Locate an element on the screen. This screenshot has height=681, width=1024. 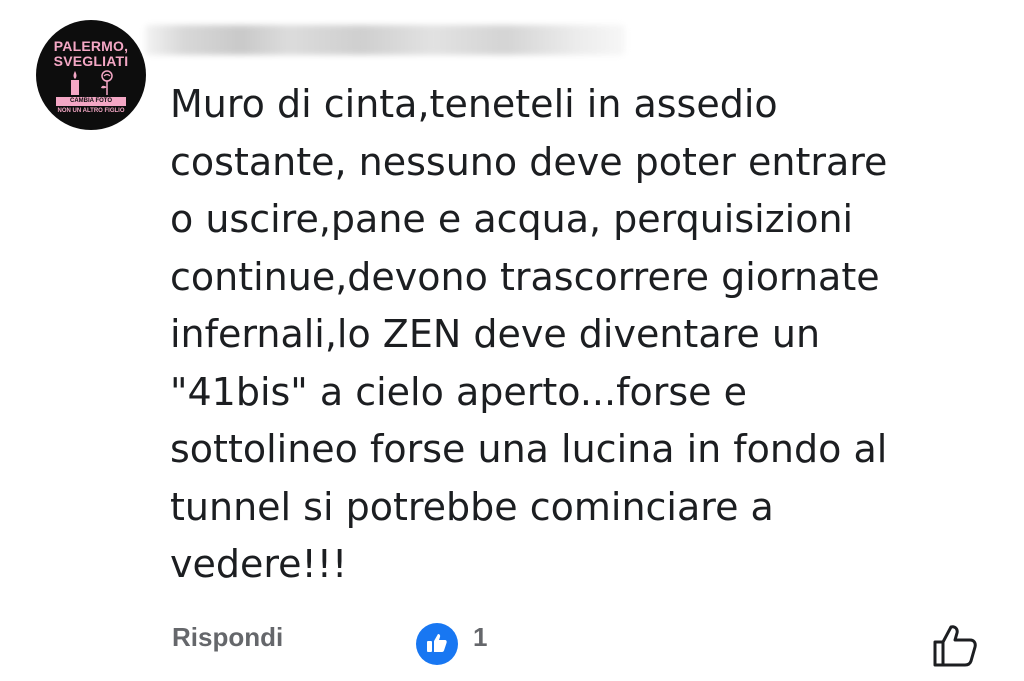
thumbs-up-outline-icon is located at coordinates (955, 645).